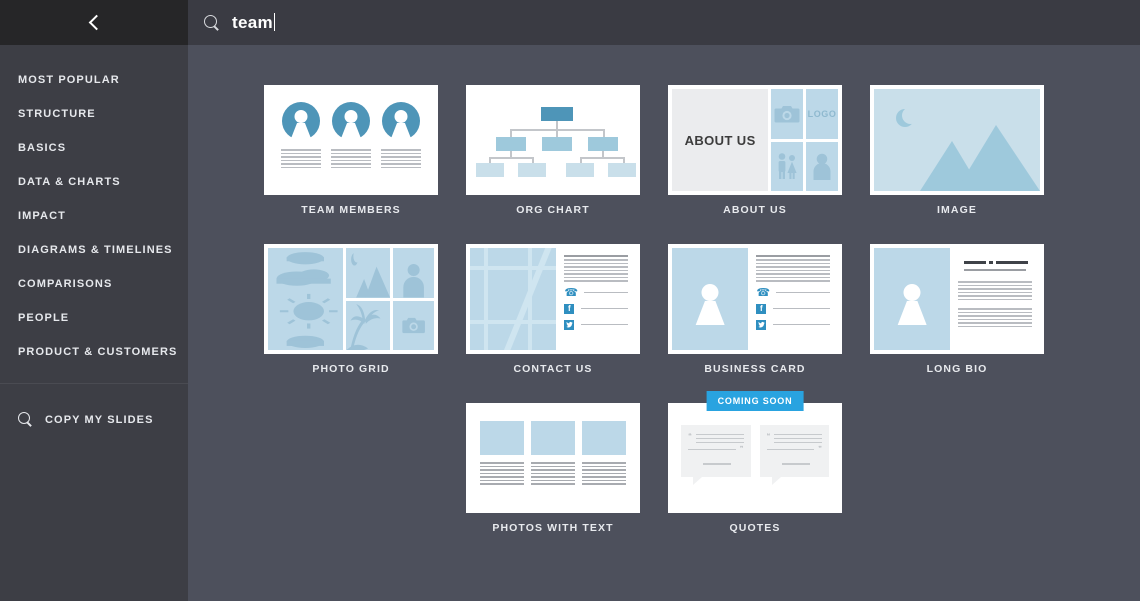 The height and width of the screenshot is (601, 1140). I want to click on team-members-illustration, so click(351, 140).